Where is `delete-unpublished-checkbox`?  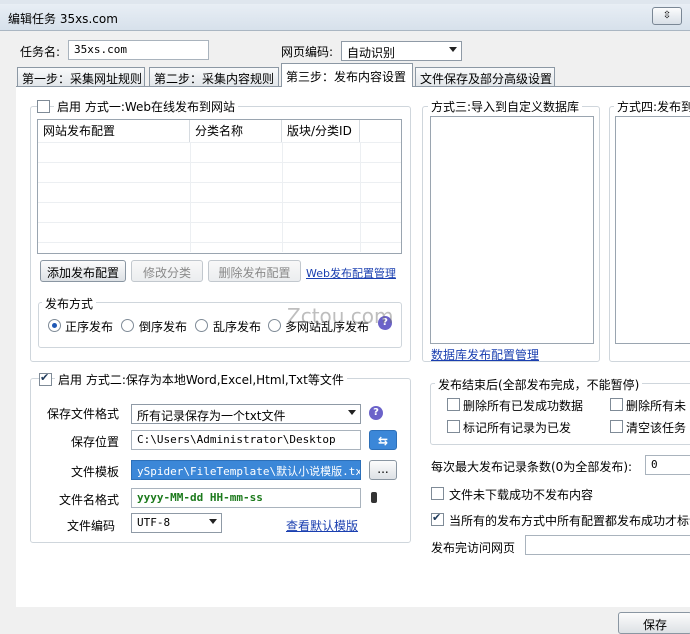
delete-unpublished-checkbox is located at coordinates (616, 404).